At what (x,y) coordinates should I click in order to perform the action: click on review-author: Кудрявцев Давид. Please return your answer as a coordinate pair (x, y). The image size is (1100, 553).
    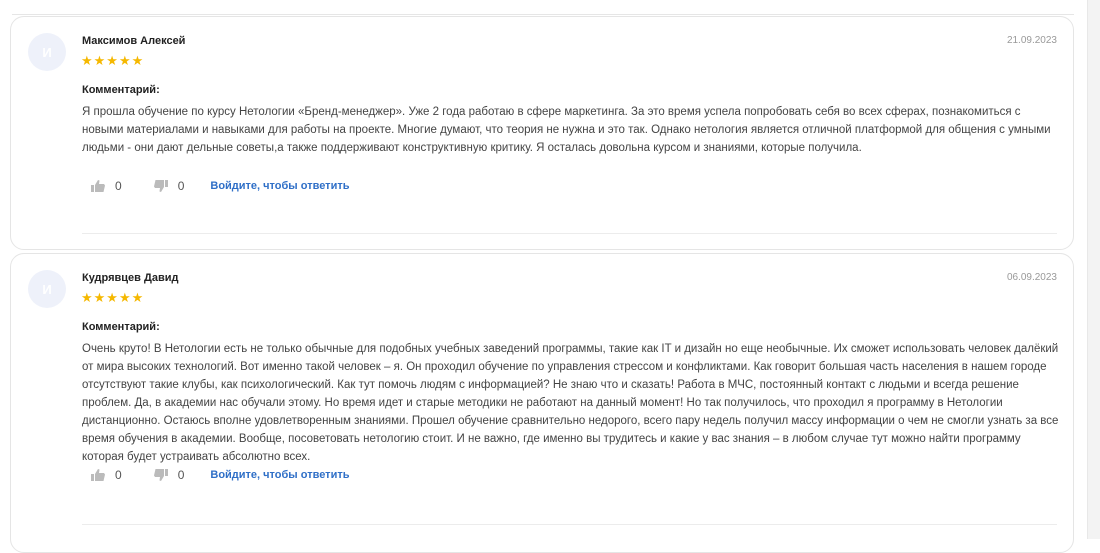
    Looking at the image, I should click on (130, 278).